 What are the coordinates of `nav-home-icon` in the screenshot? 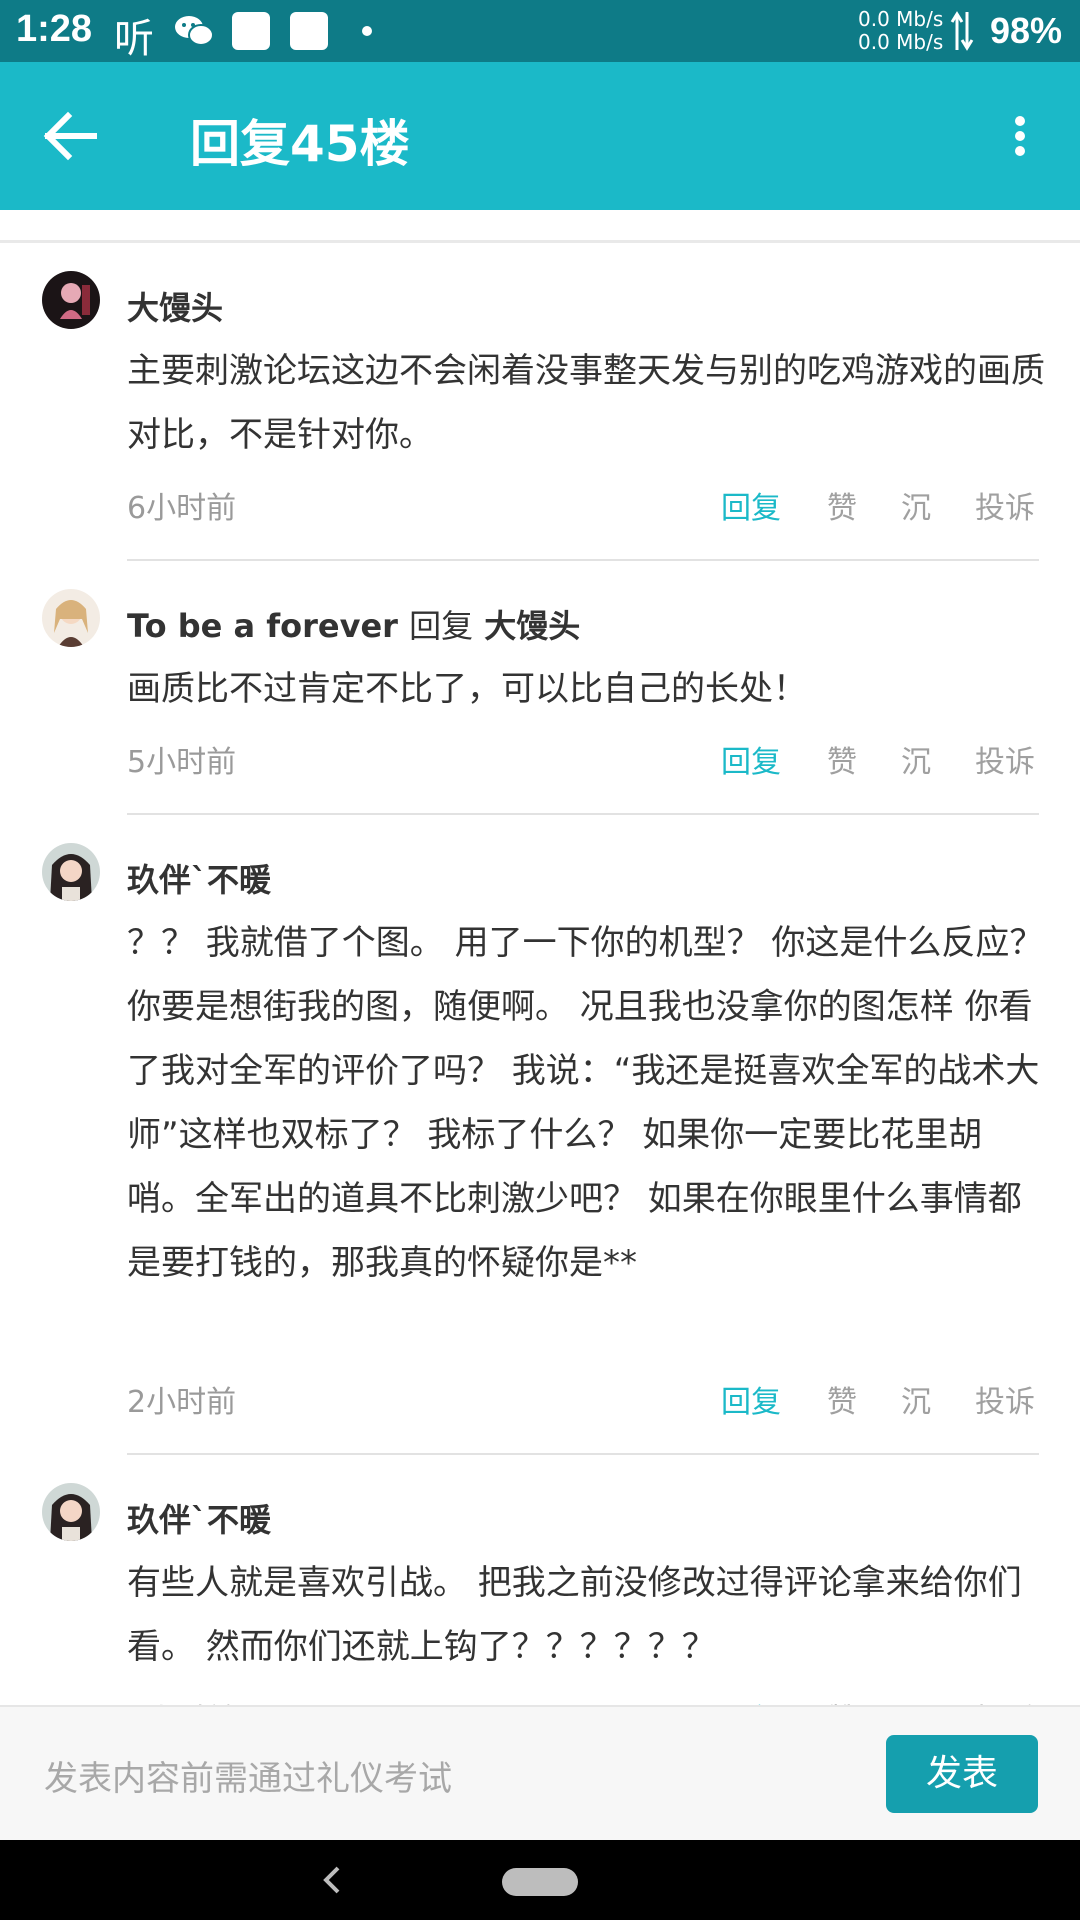 It's located at (540, 1882).